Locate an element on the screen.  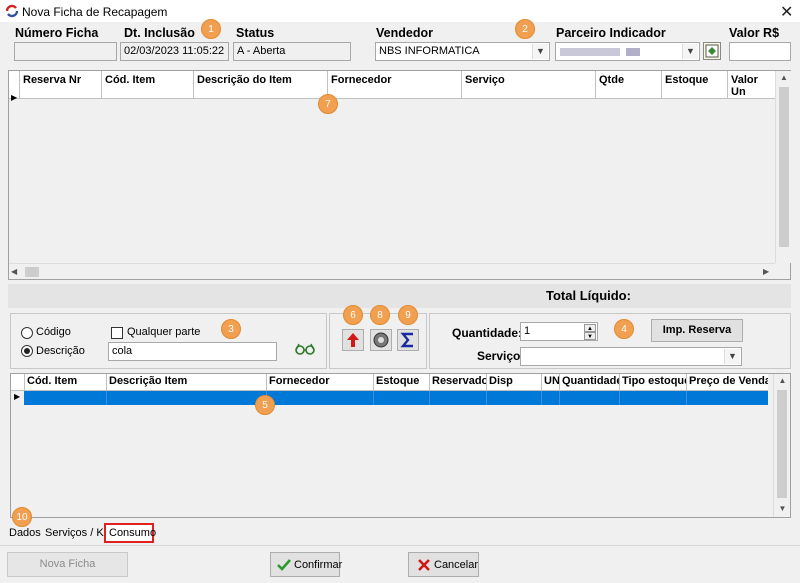
col-tipo-estoque: Tipo estoque is located at coordinates (652, 382).